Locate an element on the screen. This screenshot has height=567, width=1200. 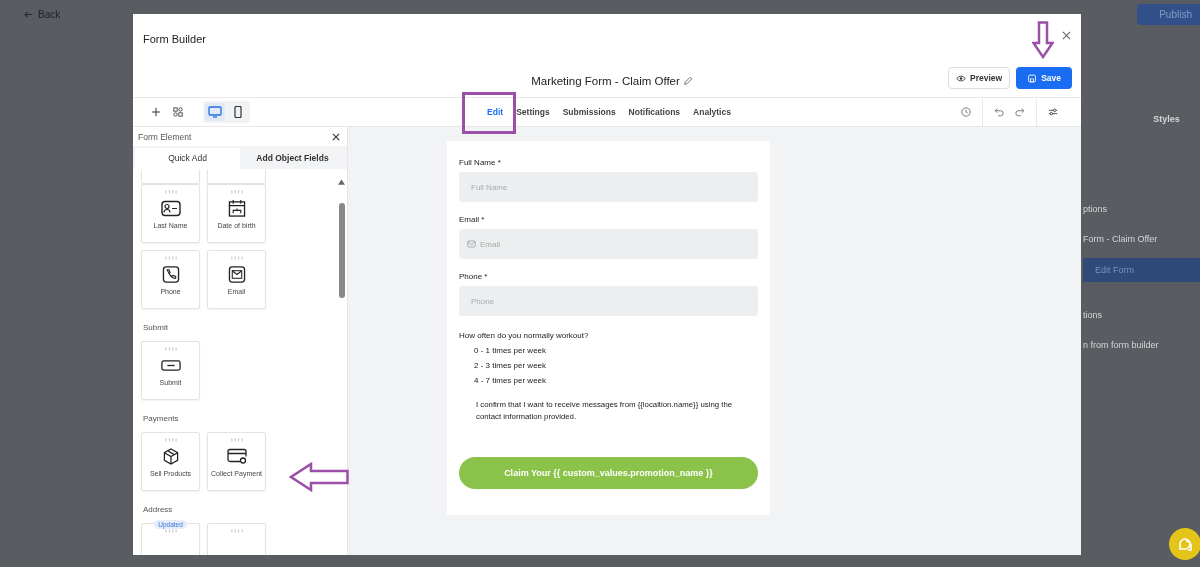
sliders-icon is located at coordinates (1053, 112).